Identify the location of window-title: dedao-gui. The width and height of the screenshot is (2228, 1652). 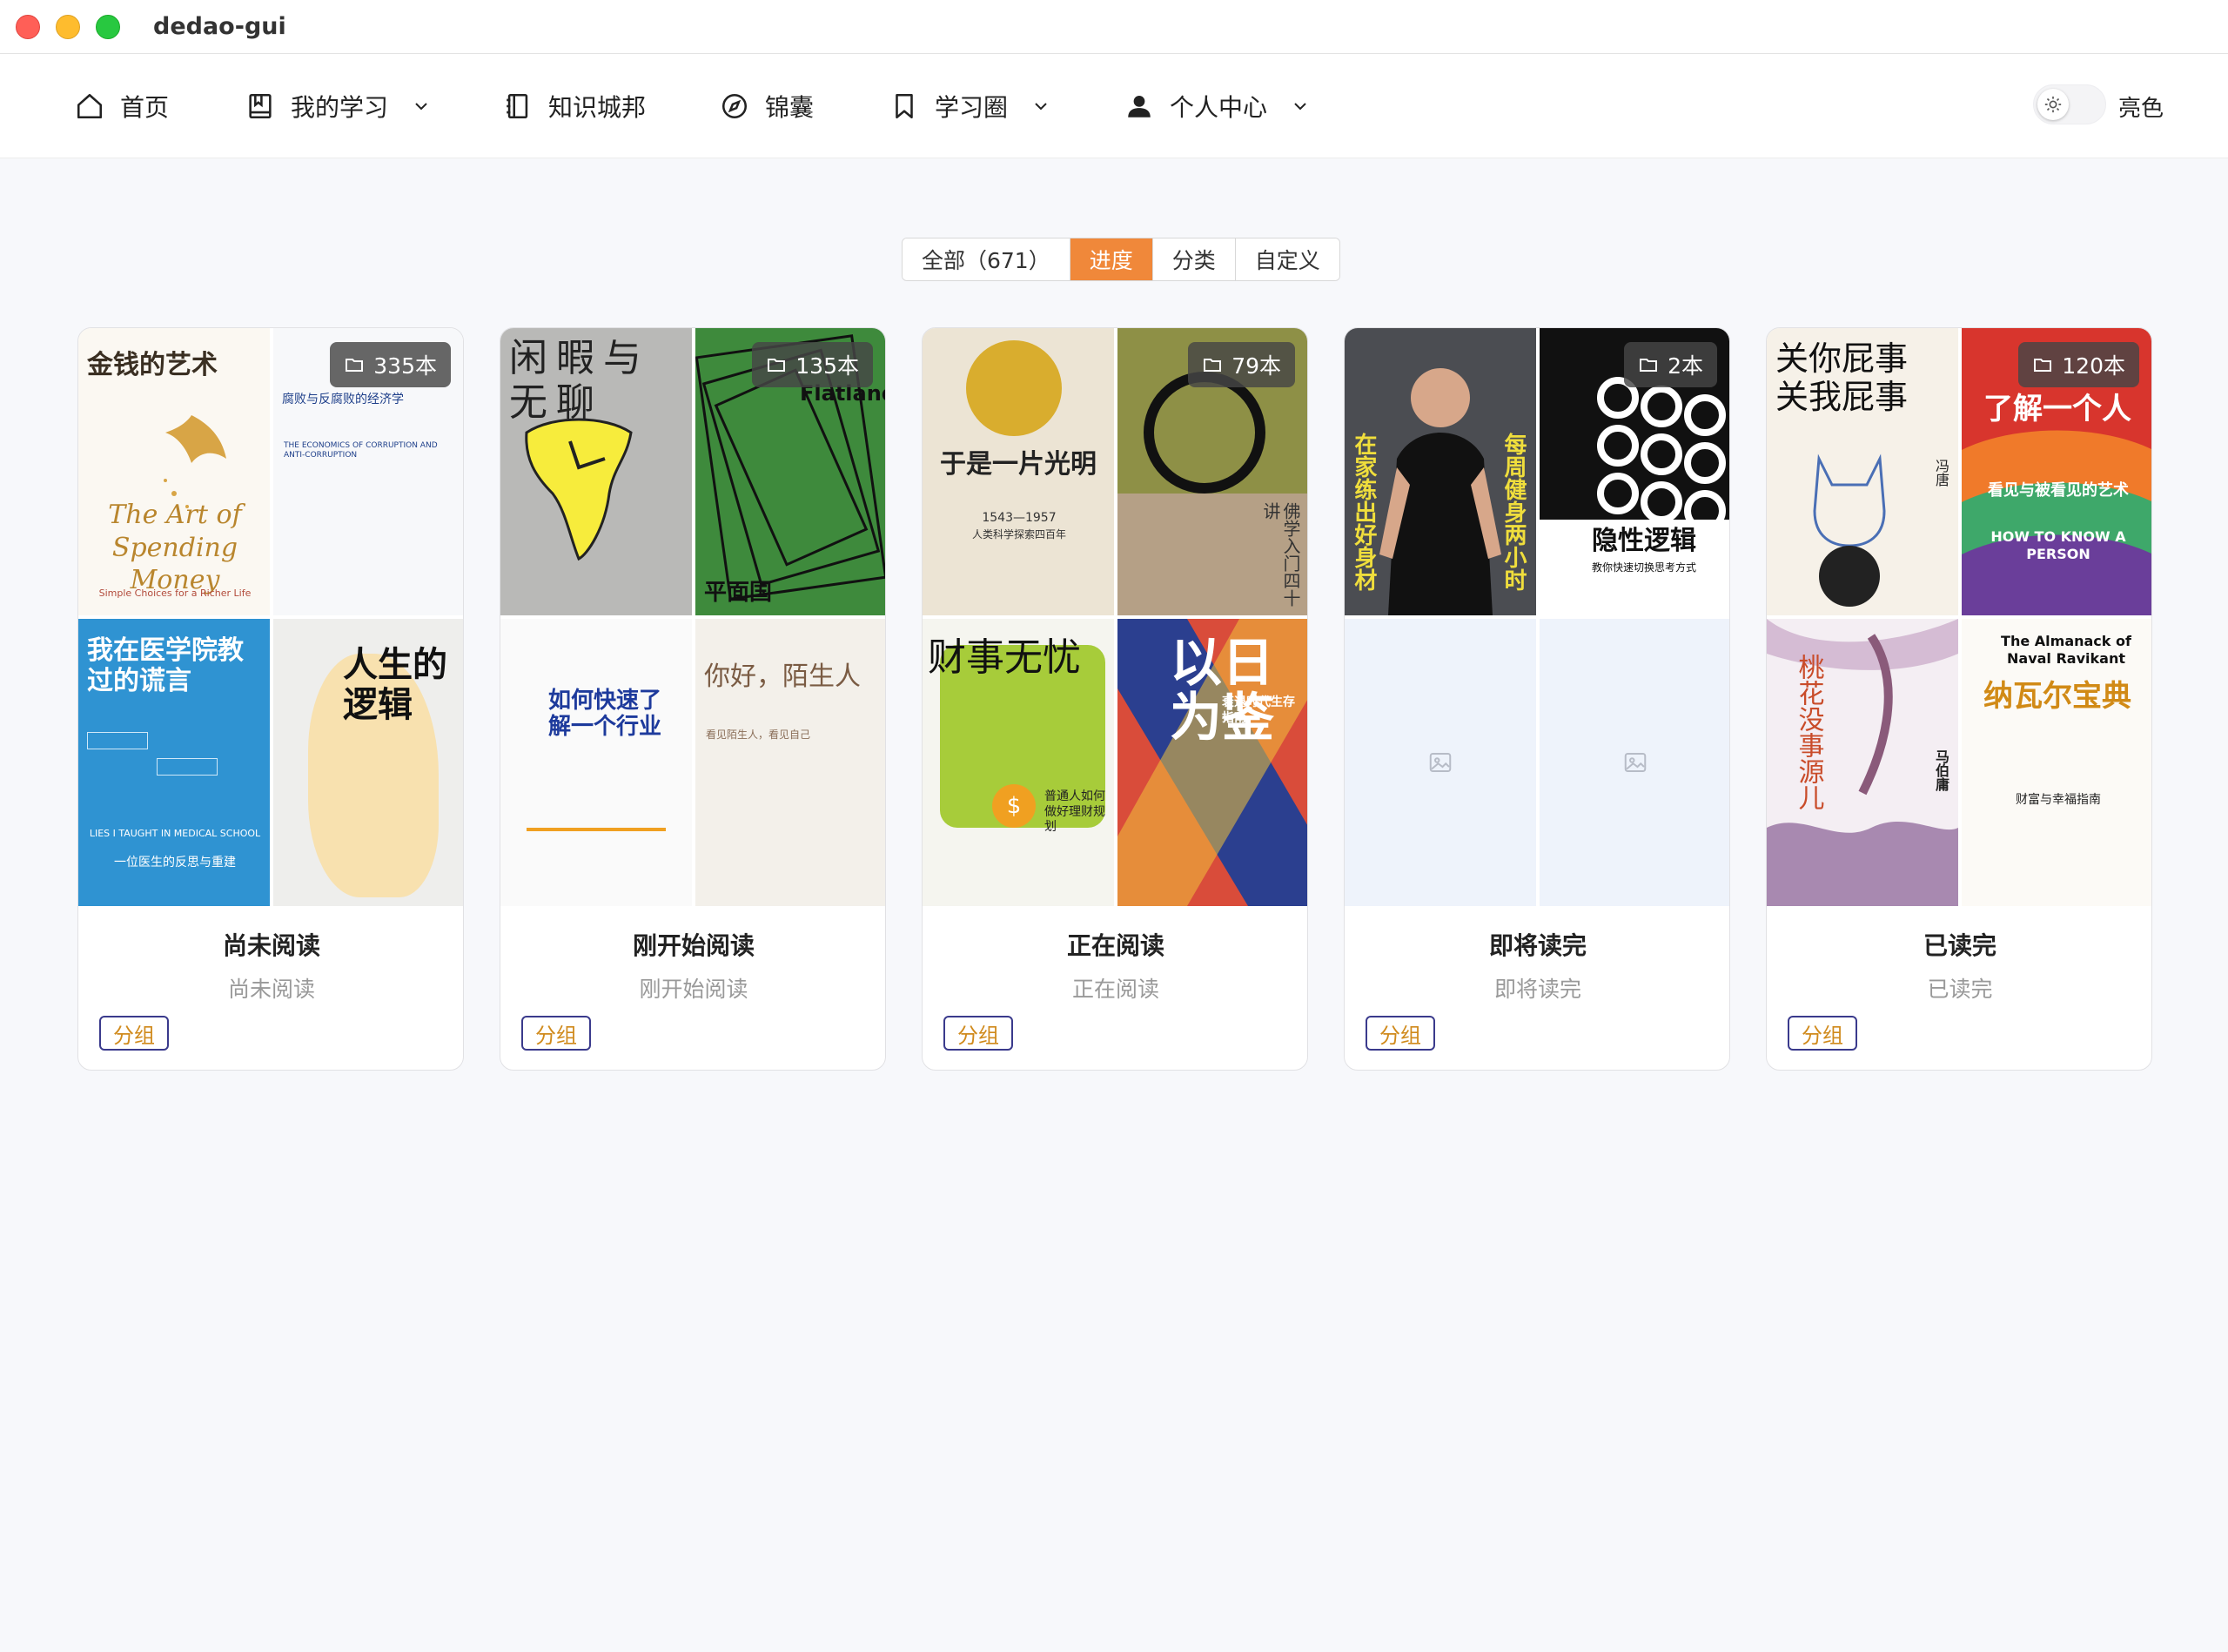
(220, 27).